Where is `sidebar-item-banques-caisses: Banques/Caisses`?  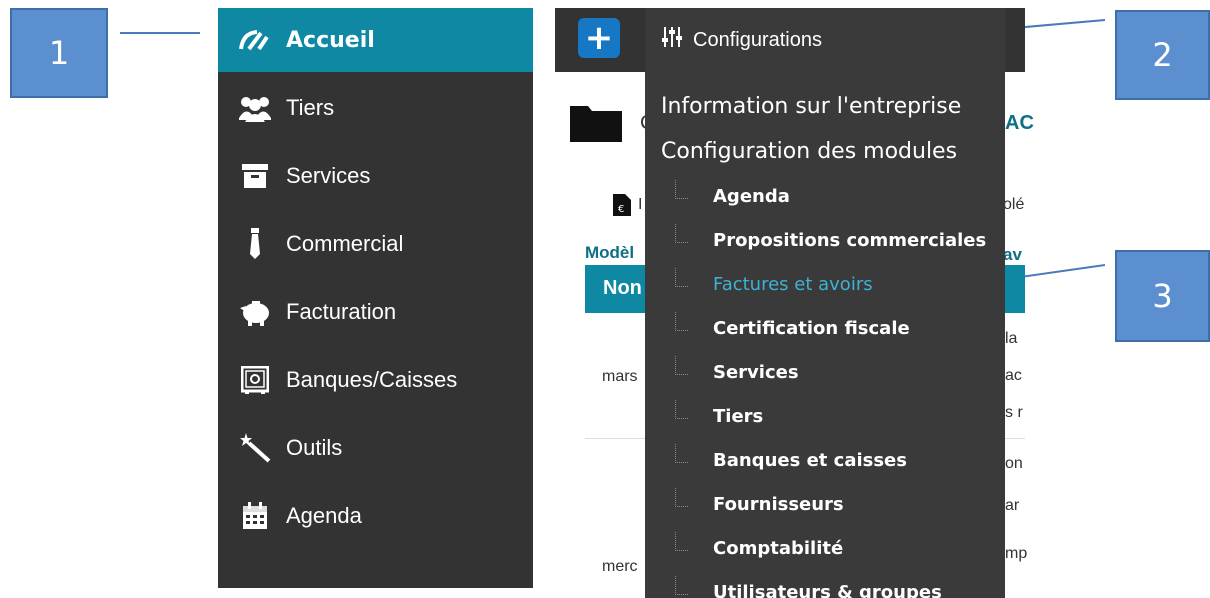 sidebar-item-banques-caisses: Banques/Caisses is located at coordinates (375, 380).